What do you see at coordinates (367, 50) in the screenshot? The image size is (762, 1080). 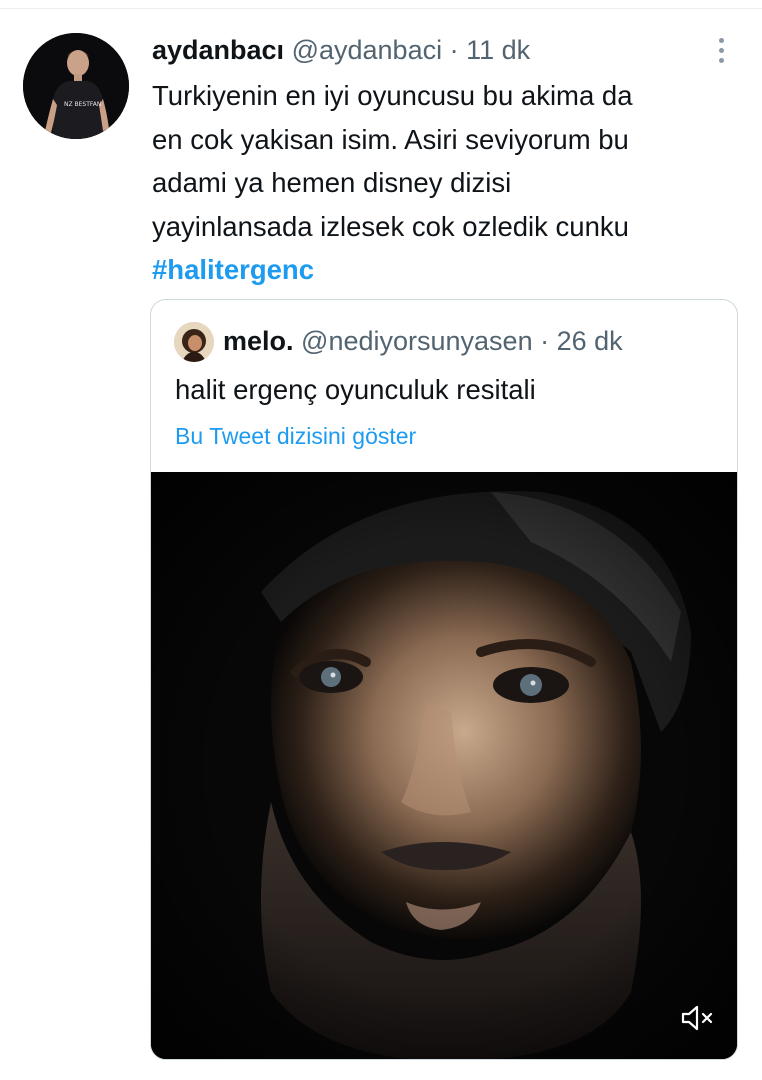 I see `author-handle: @aydanbaci` at bounding box center [367, 50].